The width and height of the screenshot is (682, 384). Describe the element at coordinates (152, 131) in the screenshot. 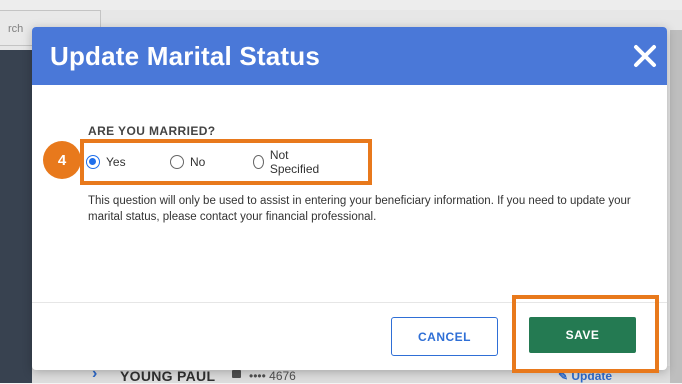

I see `question-label: ARE YOU MARRIED?` at that location.